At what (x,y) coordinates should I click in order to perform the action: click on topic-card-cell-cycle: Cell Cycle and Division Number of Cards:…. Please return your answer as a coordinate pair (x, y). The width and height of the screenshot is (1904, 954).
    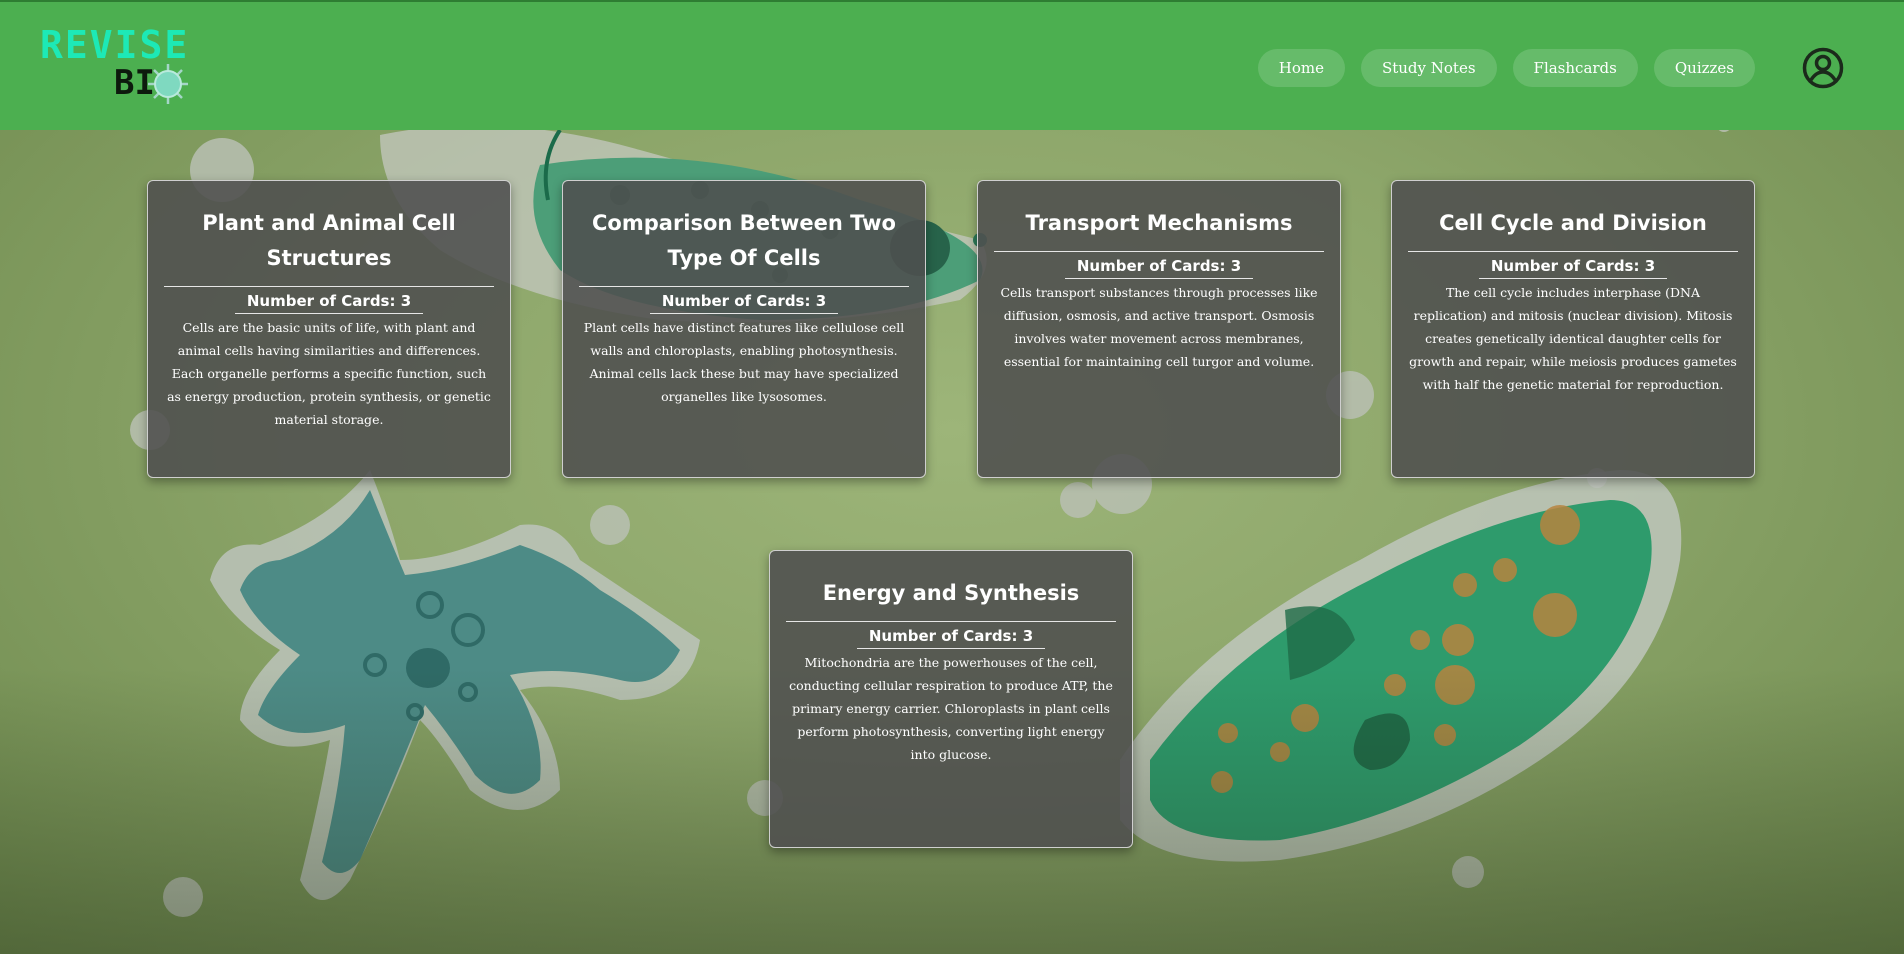
    Looking at the image, I should click on (1573, 329).